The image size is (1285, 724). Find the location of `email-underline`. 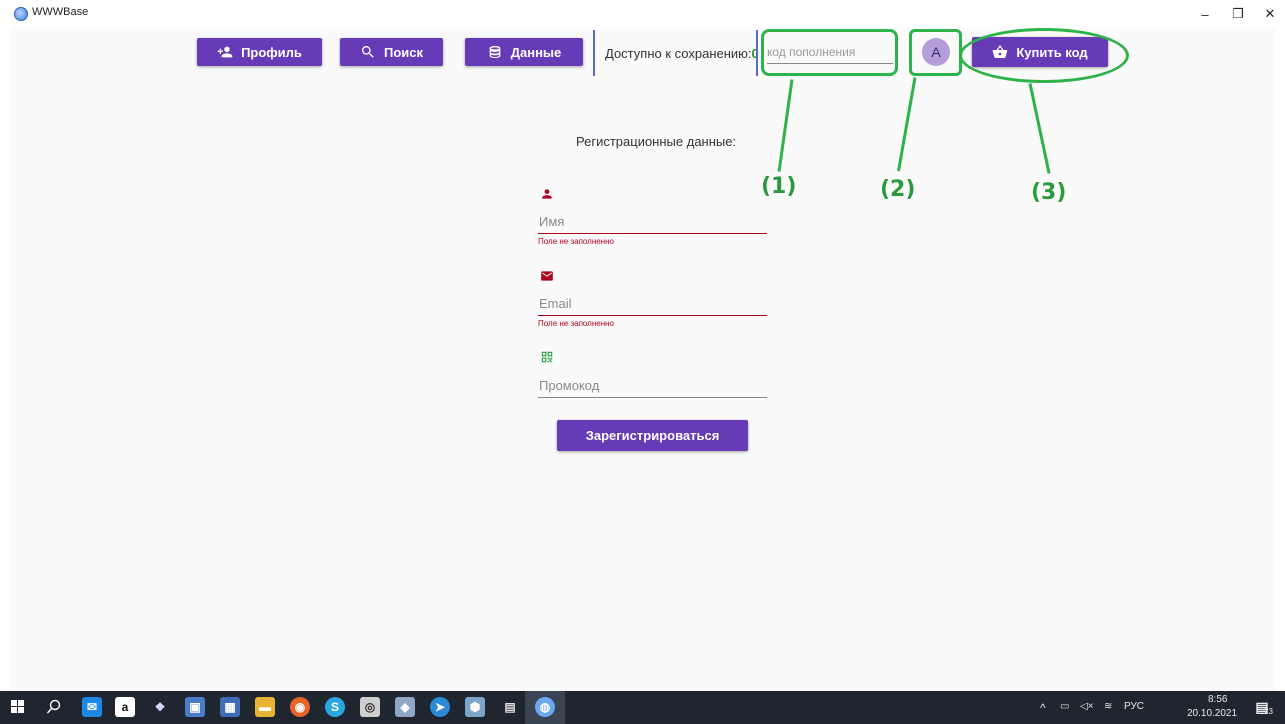

email-underline is located at coordinates (652, 315).